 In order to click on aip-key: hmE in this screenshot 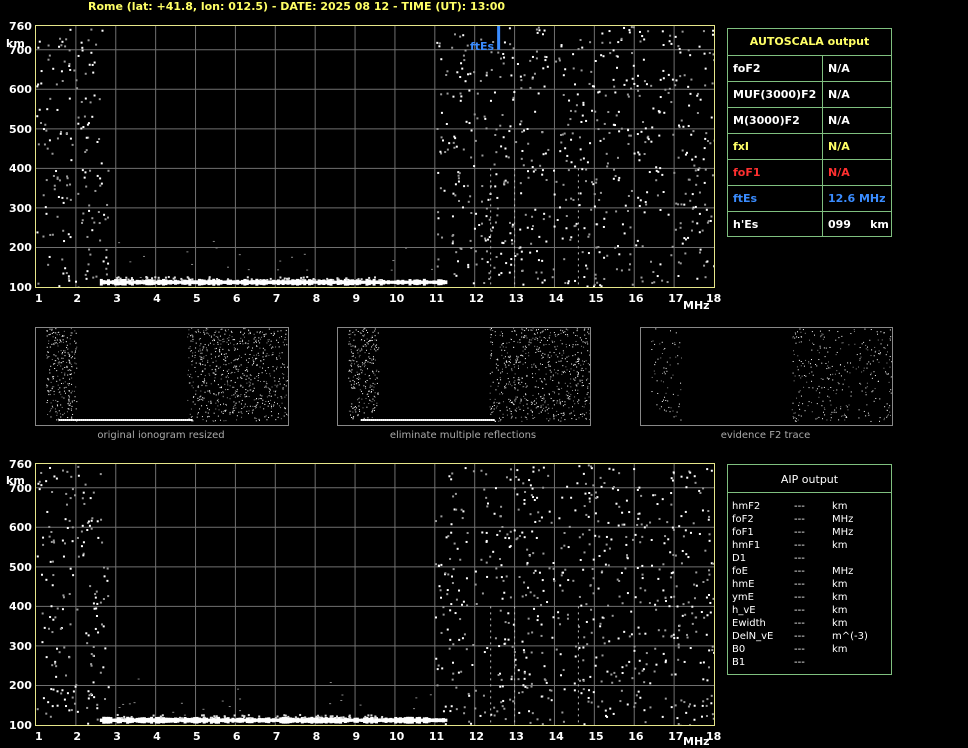, I will do `click(743, 584)`.